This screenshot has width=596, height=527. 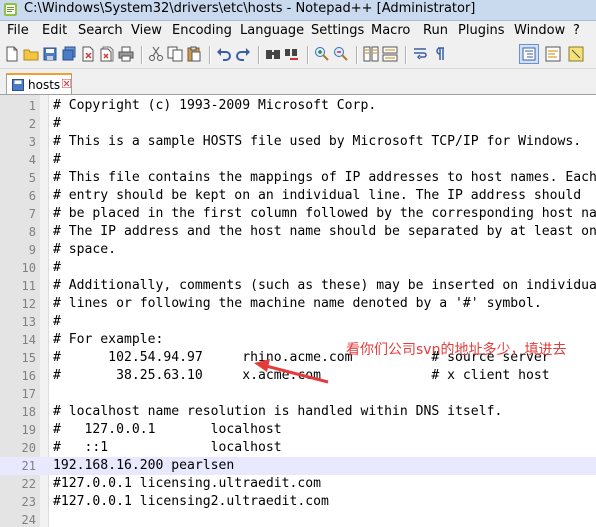 What do you see at coordinates (322, 54) in the screenshot?
I see `zoom-in-icon` at bounding box center [322, 54].